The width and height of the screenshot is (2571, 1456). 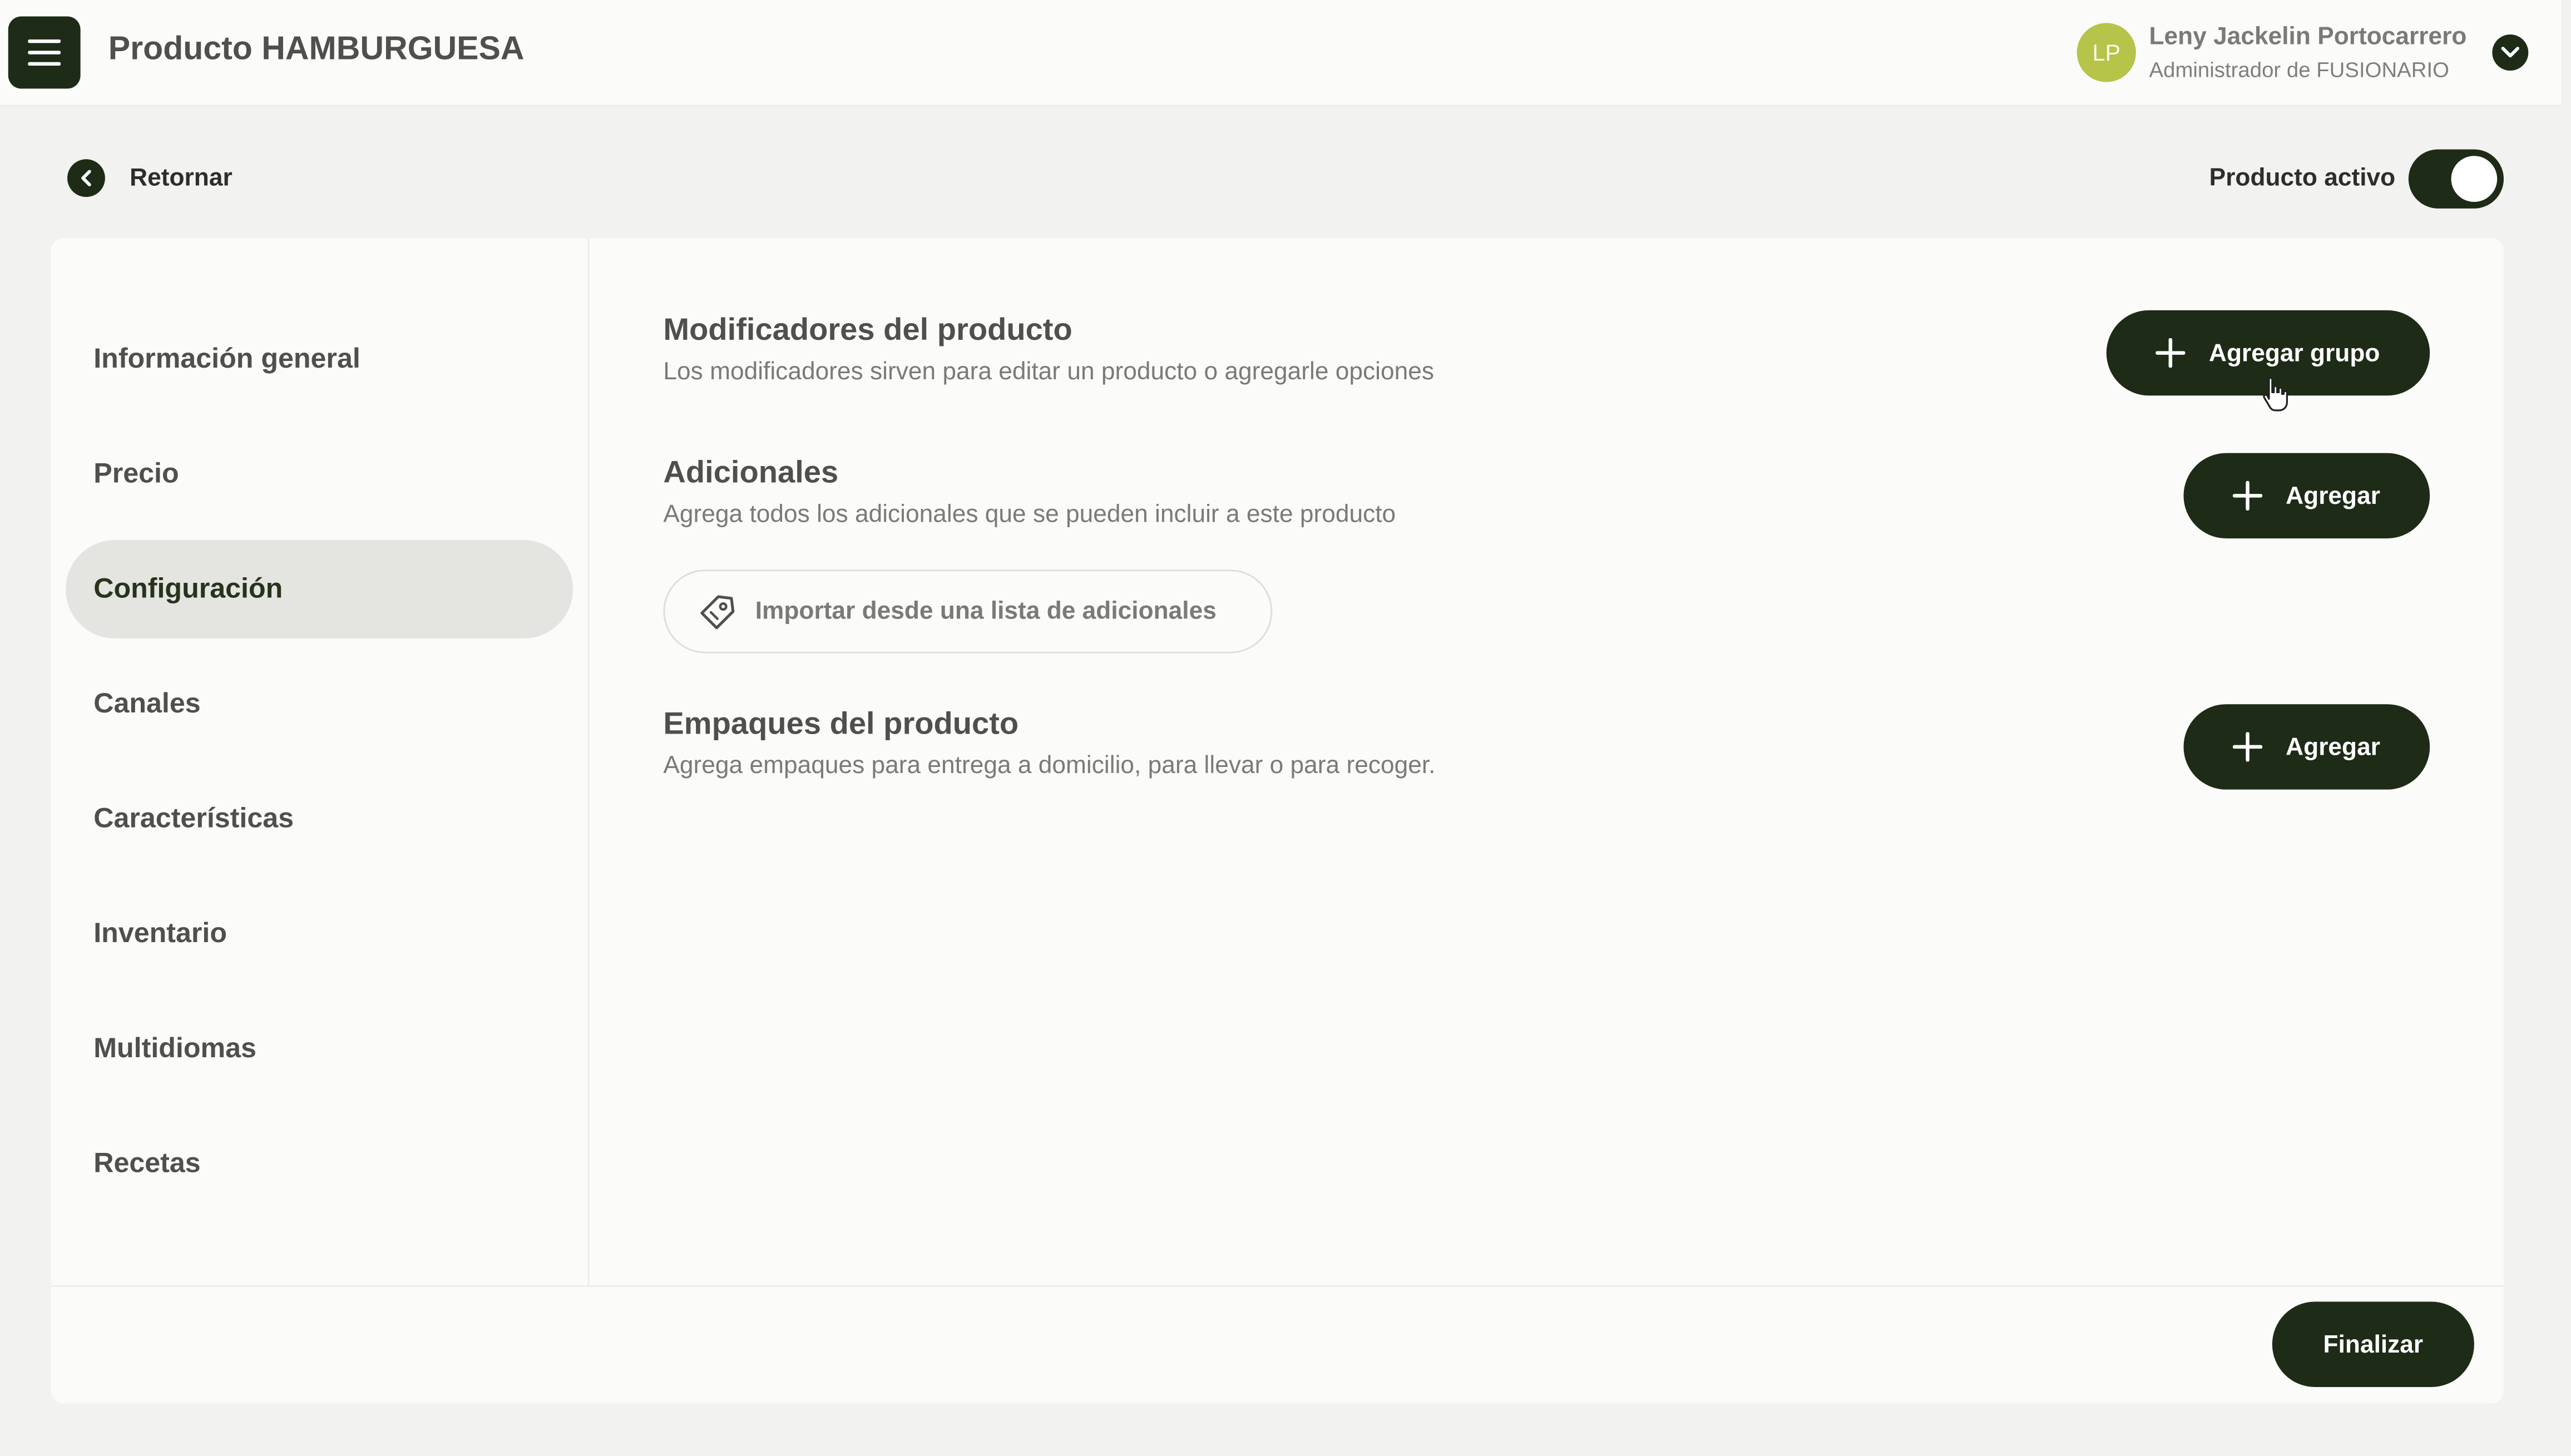 I want to click on finalize-button: Finalizar, so click(x=2373, y=1345).